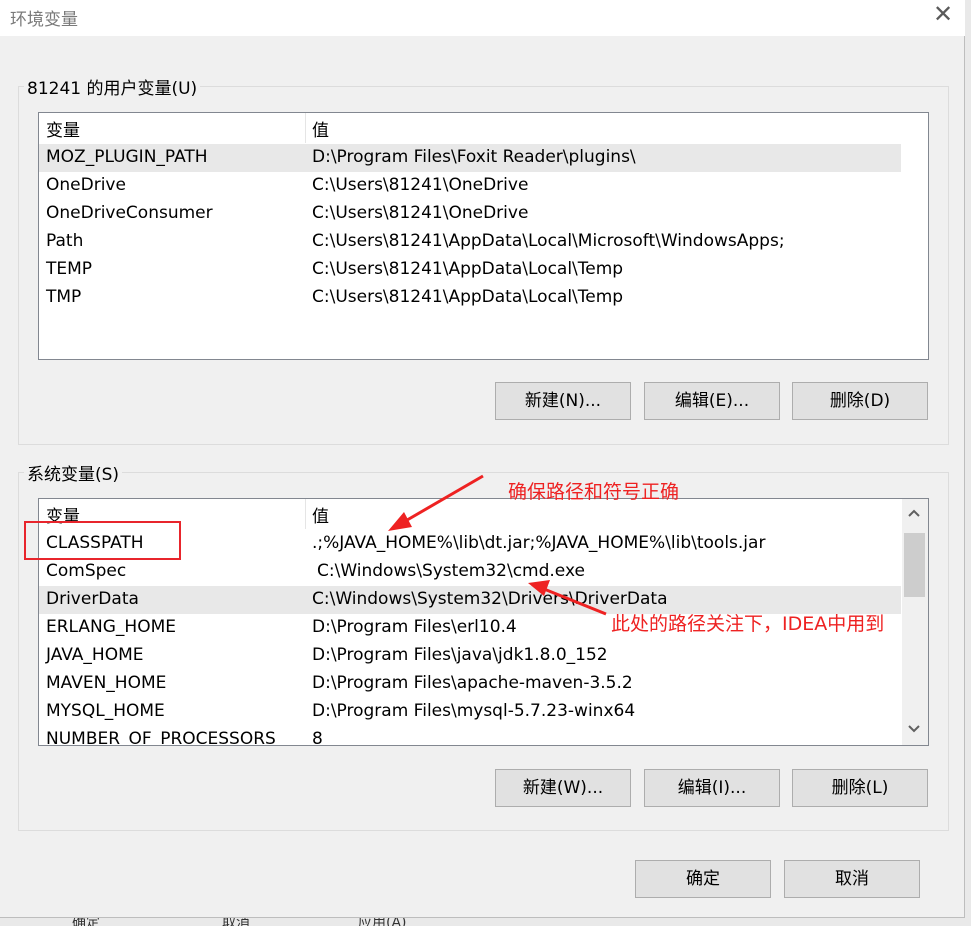  What do you see at coordinates (442, 499) in the screenshot?
I see `arrow-to-classpath-value` at bounding box center [442, 499].